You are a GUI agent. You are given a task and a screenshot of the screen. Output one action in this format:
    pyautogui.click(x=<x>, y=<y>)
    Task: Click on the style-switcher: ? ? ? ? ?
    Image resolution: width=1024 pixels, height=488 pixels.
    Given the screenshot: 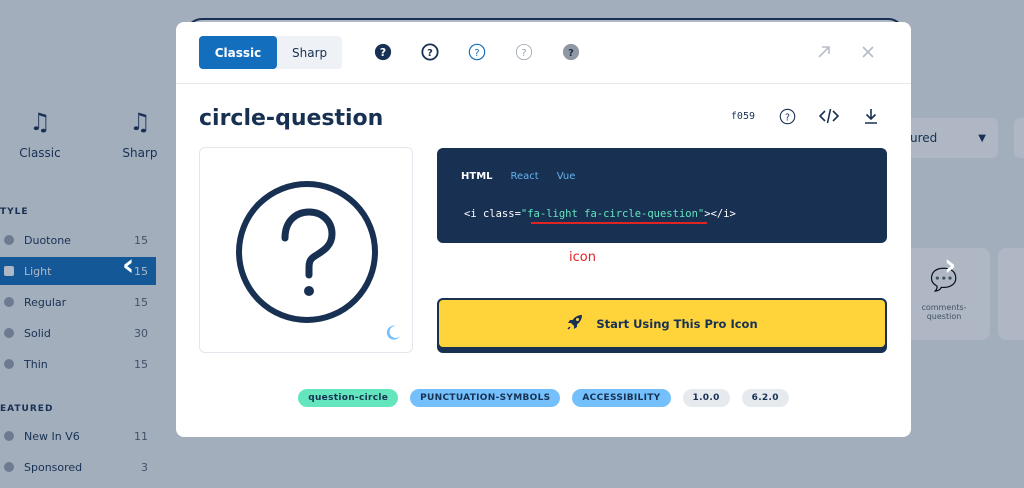 What is the action you would take?
    pyautogui.click(x=477, y=52)
    